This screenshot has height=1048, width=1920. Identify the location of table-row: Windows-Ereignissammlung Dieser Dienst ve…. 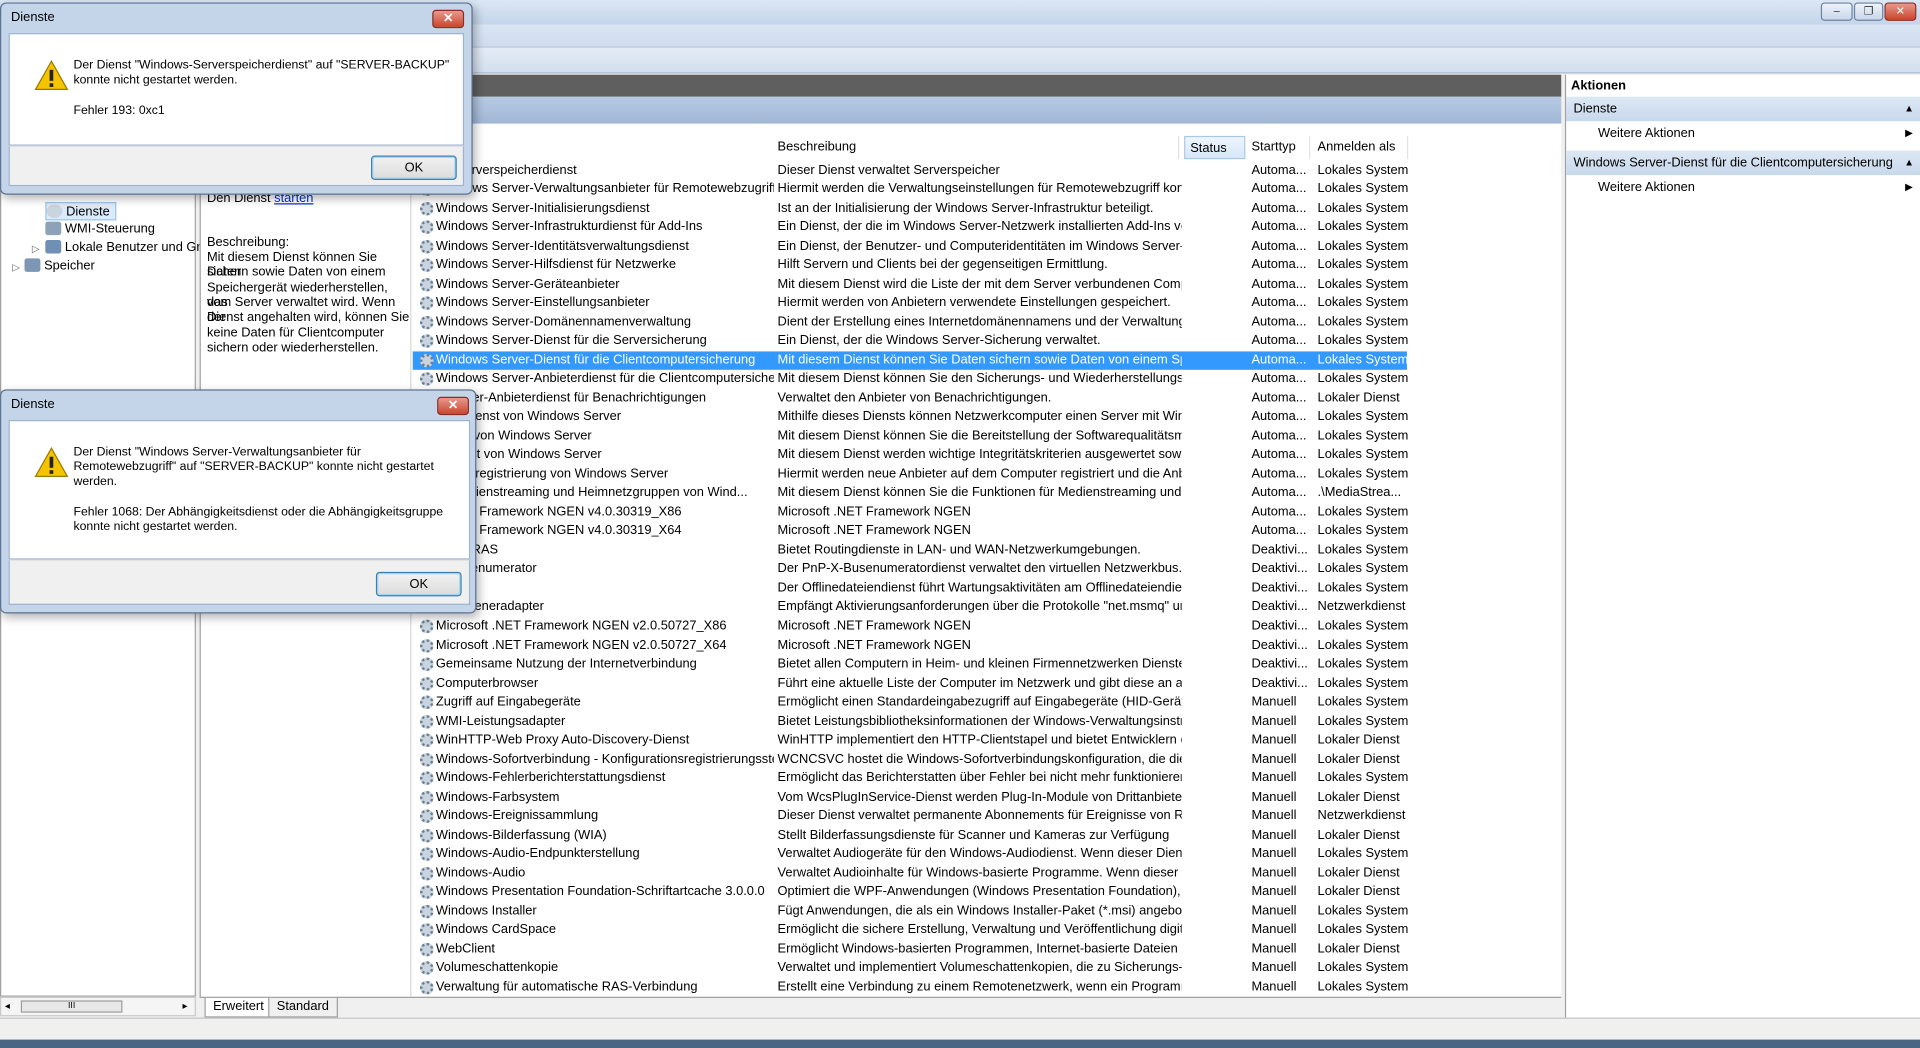
(910, 816).